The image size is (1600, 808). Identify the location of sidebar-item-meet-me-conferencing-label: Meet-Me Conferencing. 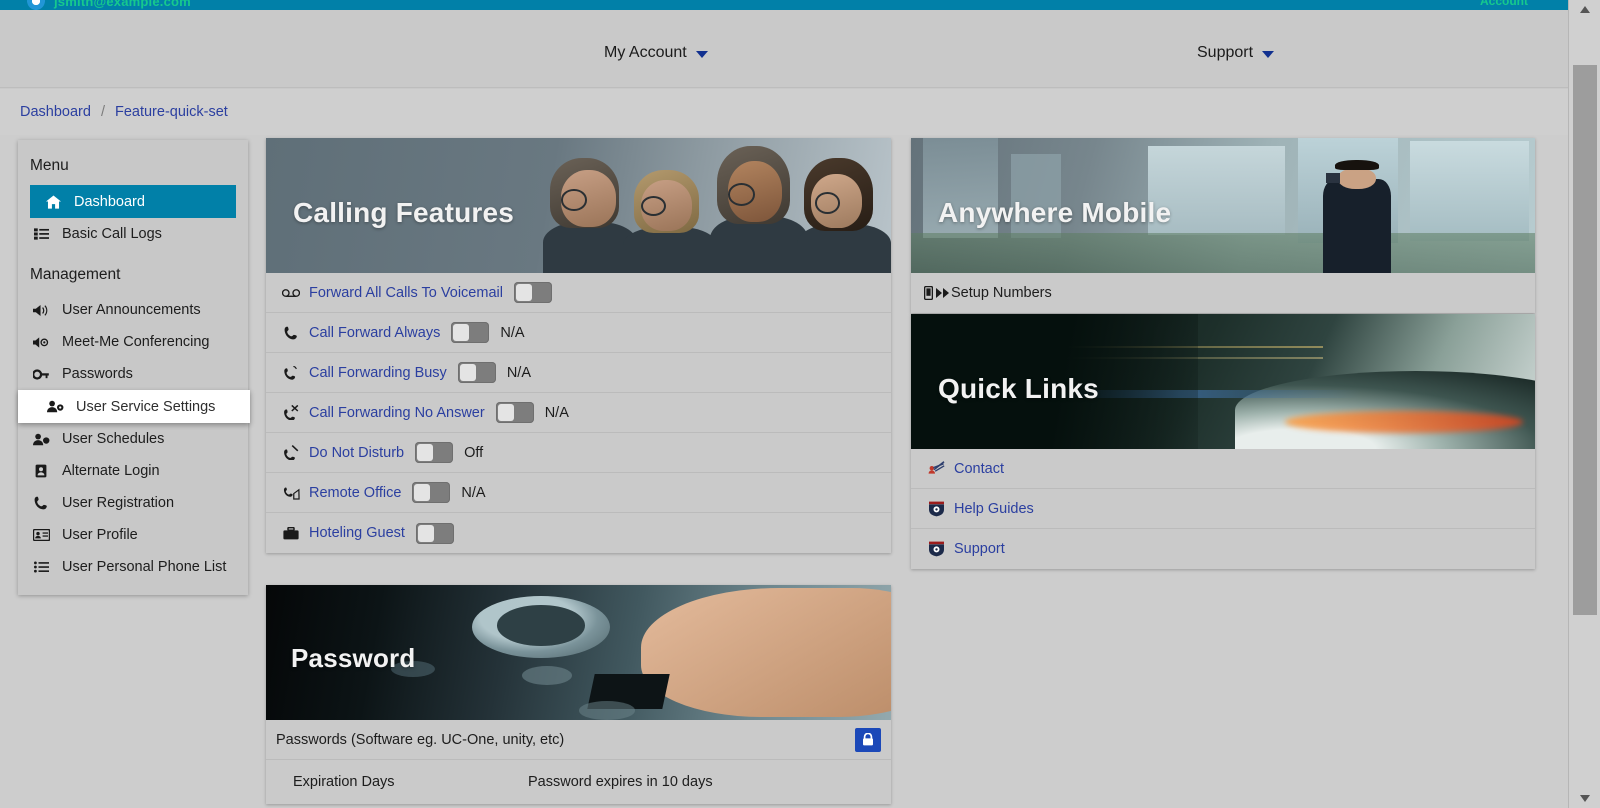
(136, 342).